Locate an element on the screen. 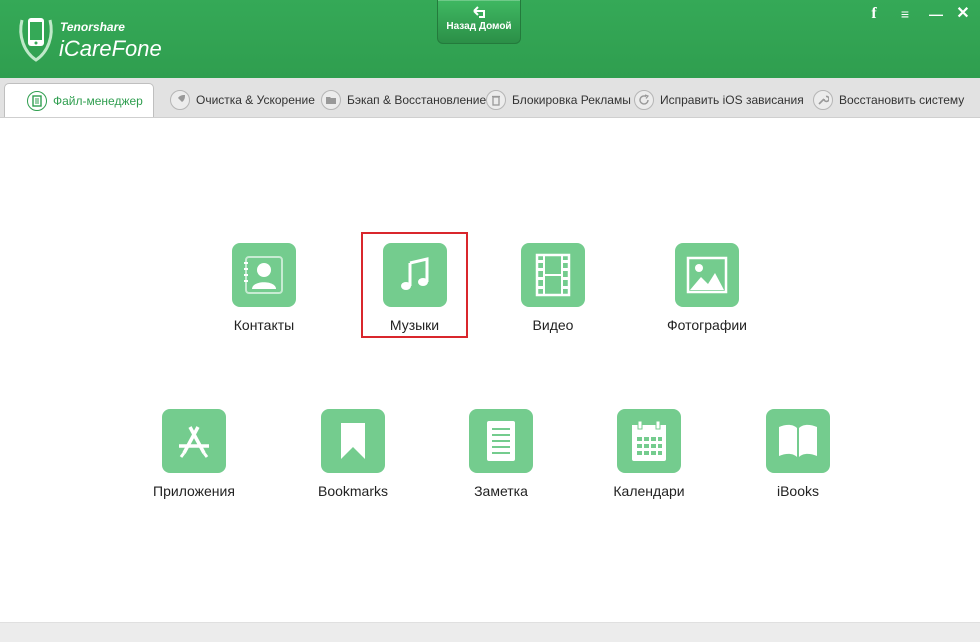 Image resolution: width=980 pixels, height=642 pixels. tab-label: Восстановить систему is located at coordinates (902, 100).